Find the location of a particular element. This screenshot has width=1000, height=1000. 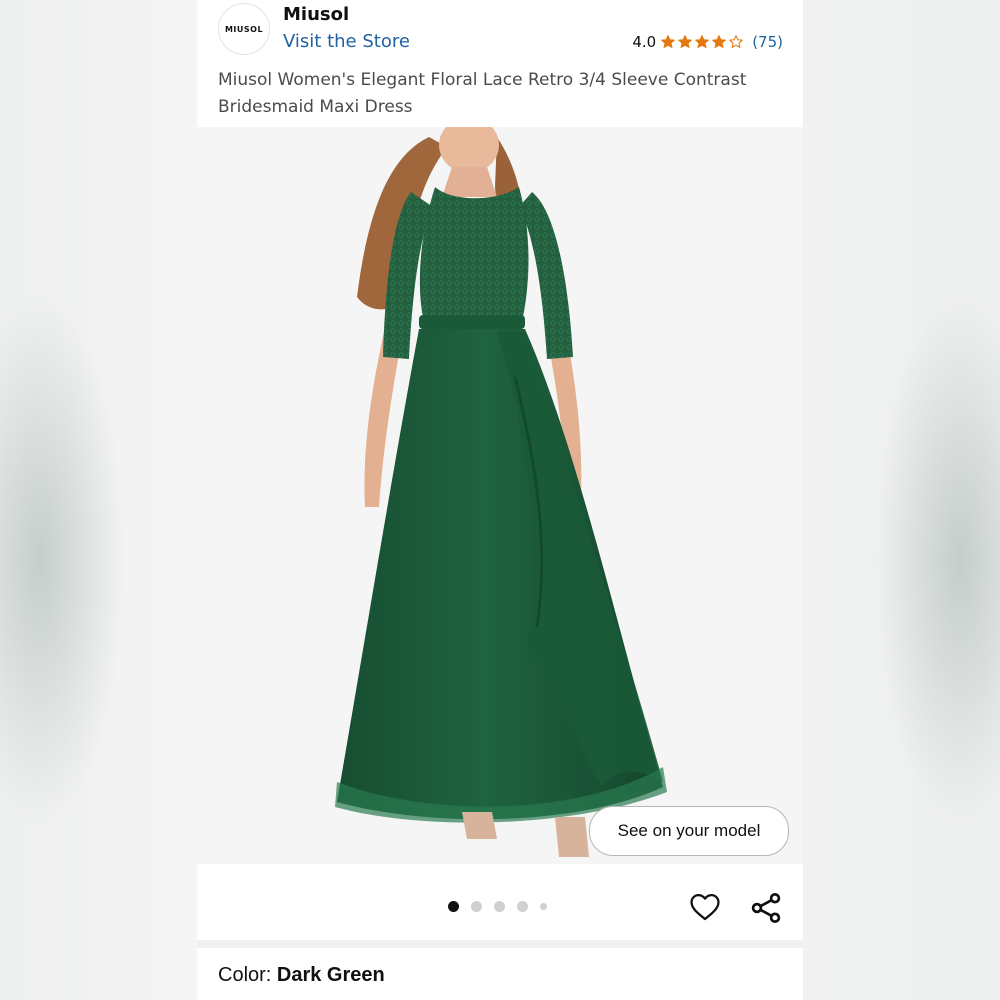

wishlist-button is located at coordinates (705, 907).